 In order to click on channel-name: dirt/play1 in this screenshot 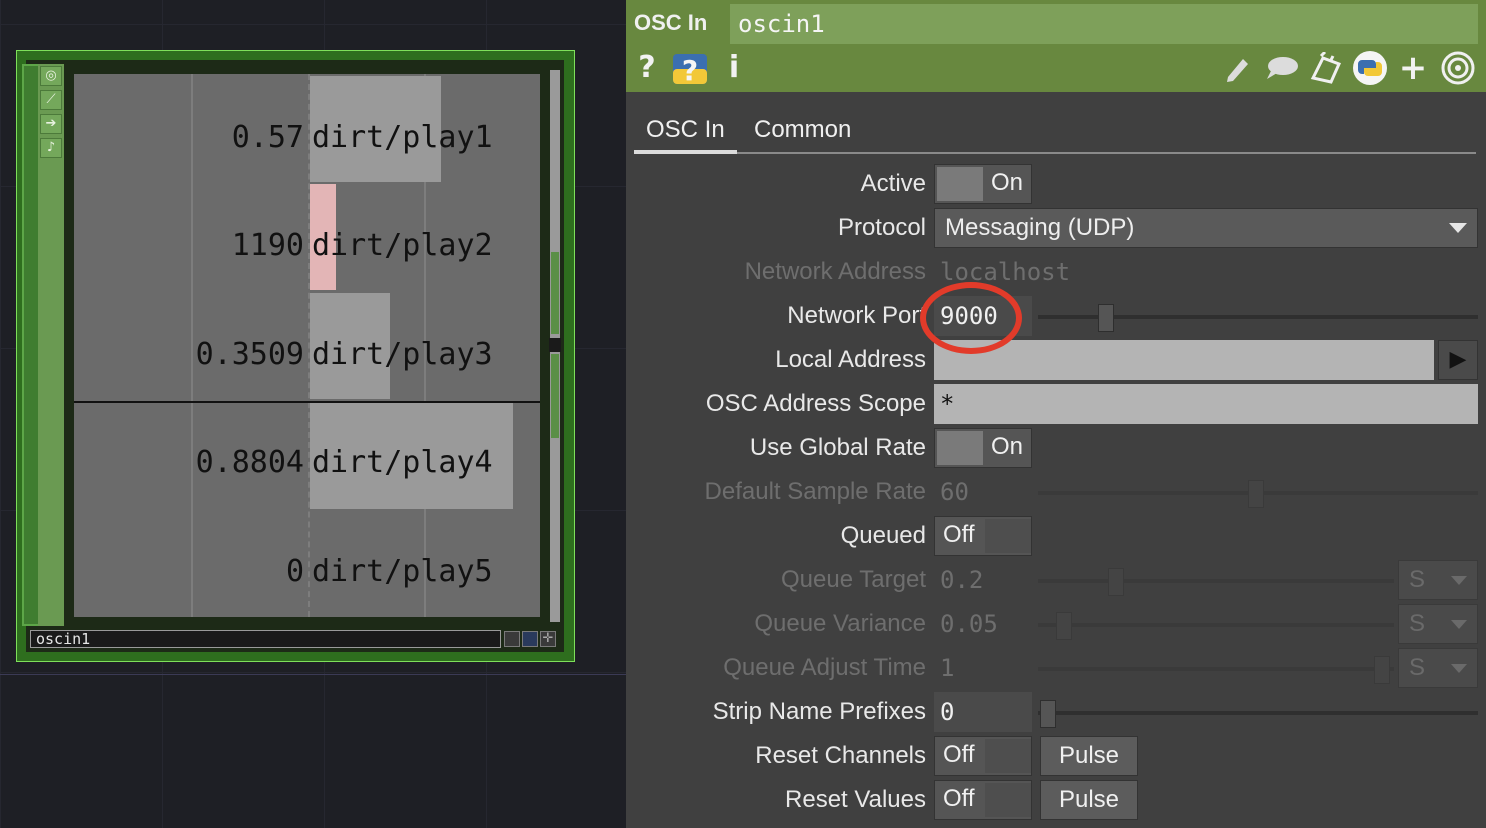, I will do `click(402, 137)`.